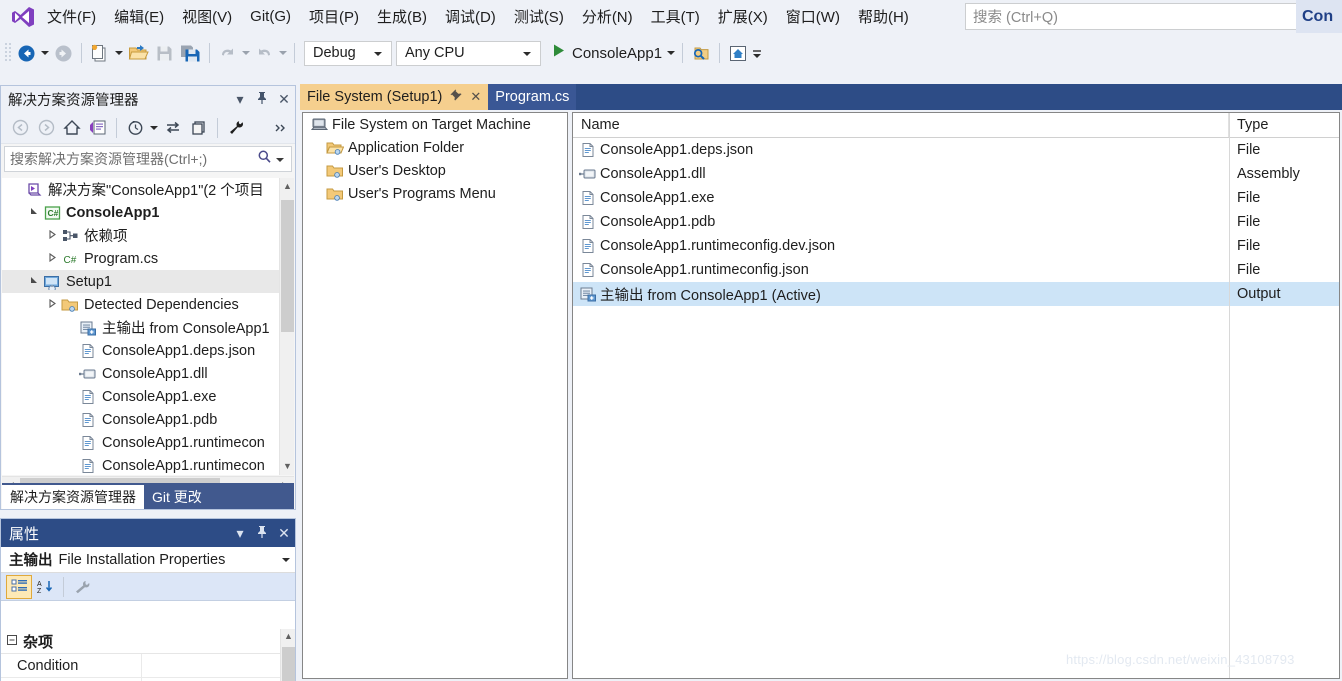 The width and height of the screenshot is (1342, 681). What do you see at coordinates (1284, 125) in the screenshot?
I see `column-header-type: Type` at bounding box center [1284, 125].